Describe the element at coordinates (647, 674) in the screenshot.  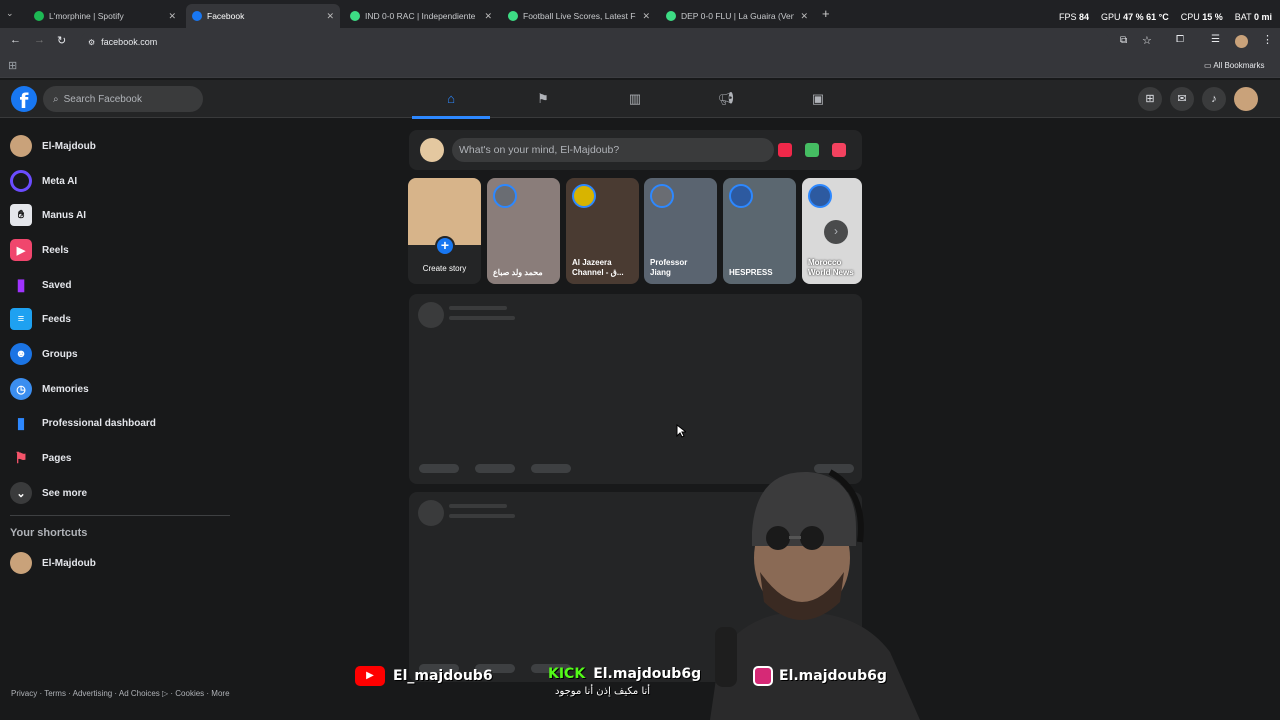
I see `kick-handle-text: El.majdoub6g` at that location.